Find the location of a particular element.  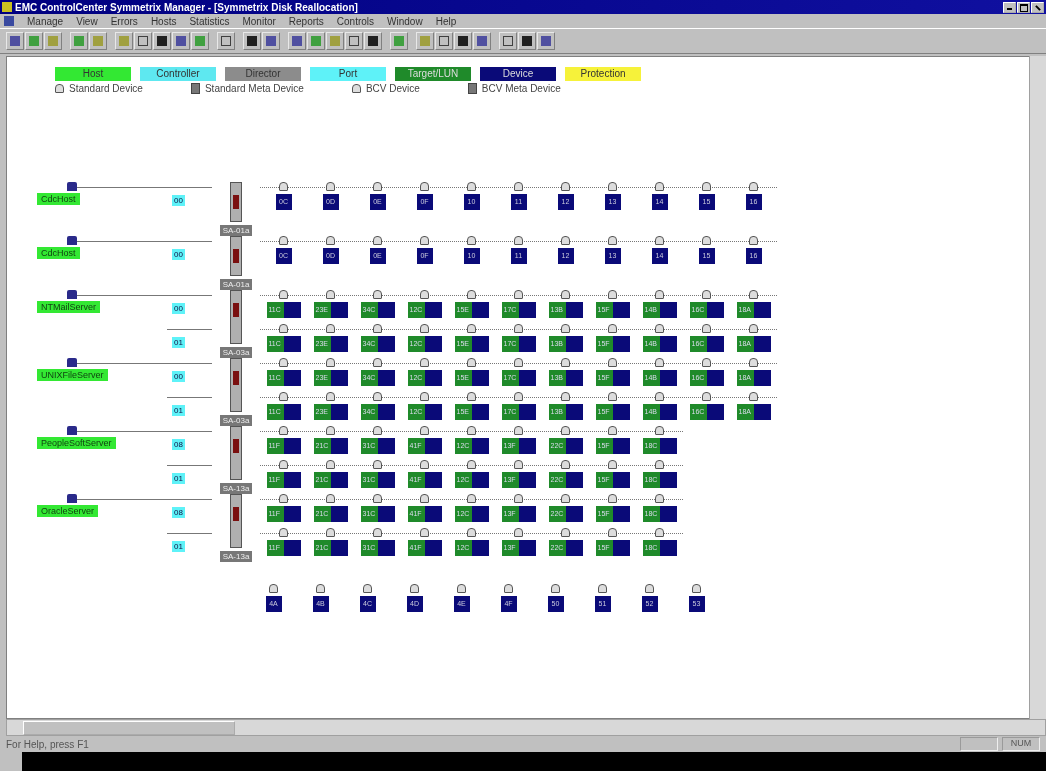

num-lock-indicator: NUM is located at coordinates (1021, 744).